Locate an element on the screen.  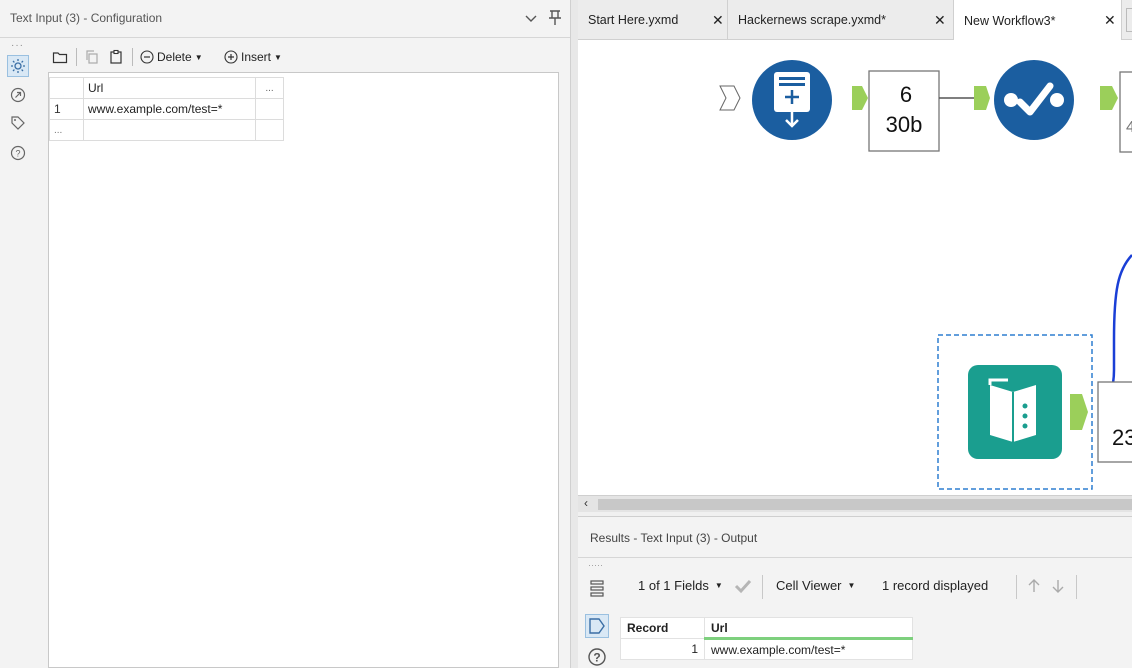
corner-cell is located at coordinates (66, 88).